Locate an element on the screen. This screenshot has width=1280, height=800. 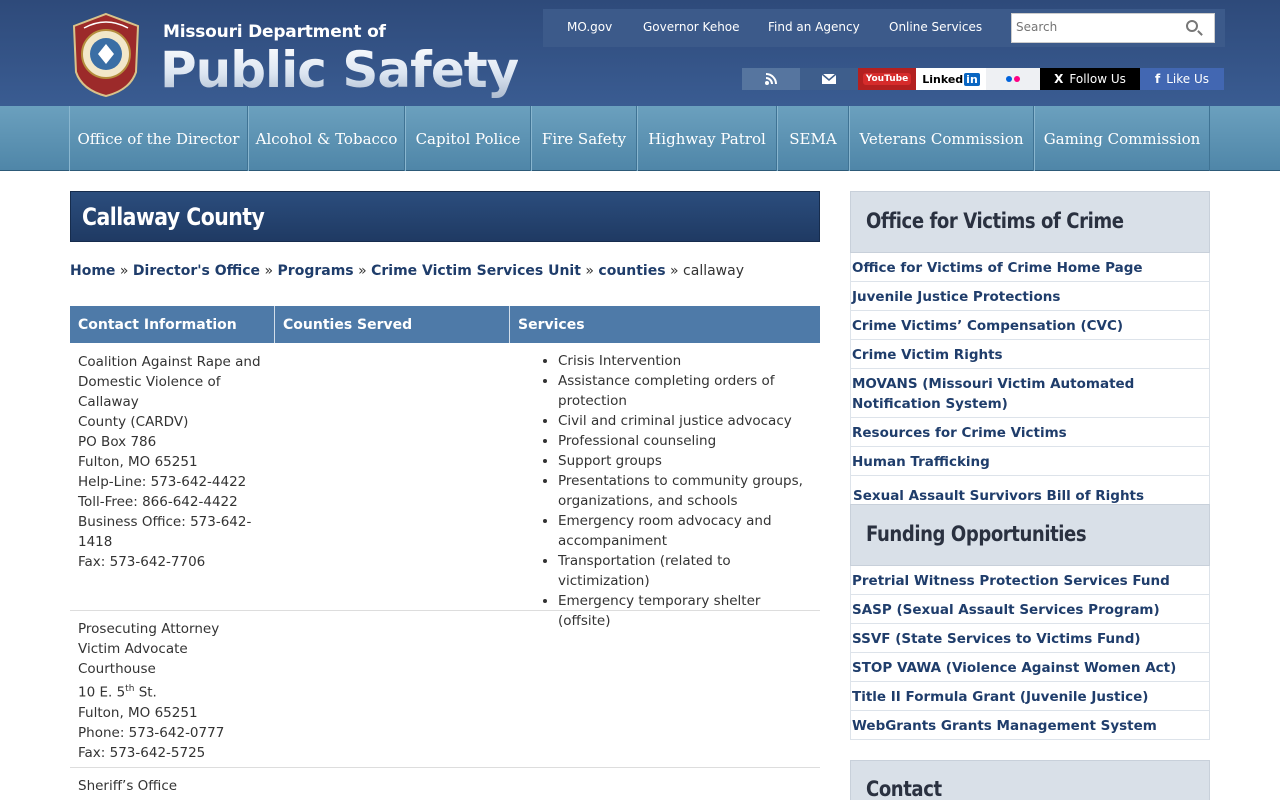
flickr-icon is located at coordinates (1013, 79).